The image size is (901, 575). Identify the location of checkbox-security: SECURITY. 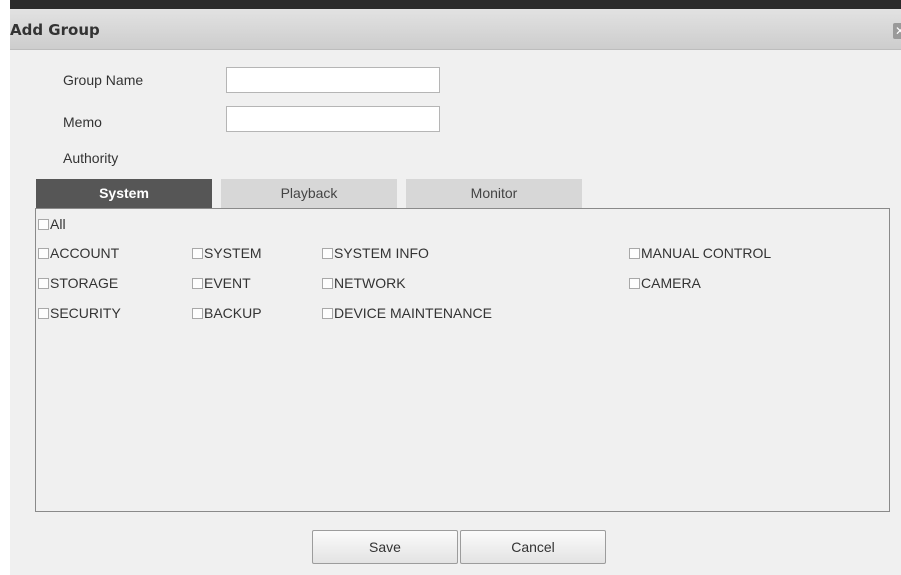
(79, 313).